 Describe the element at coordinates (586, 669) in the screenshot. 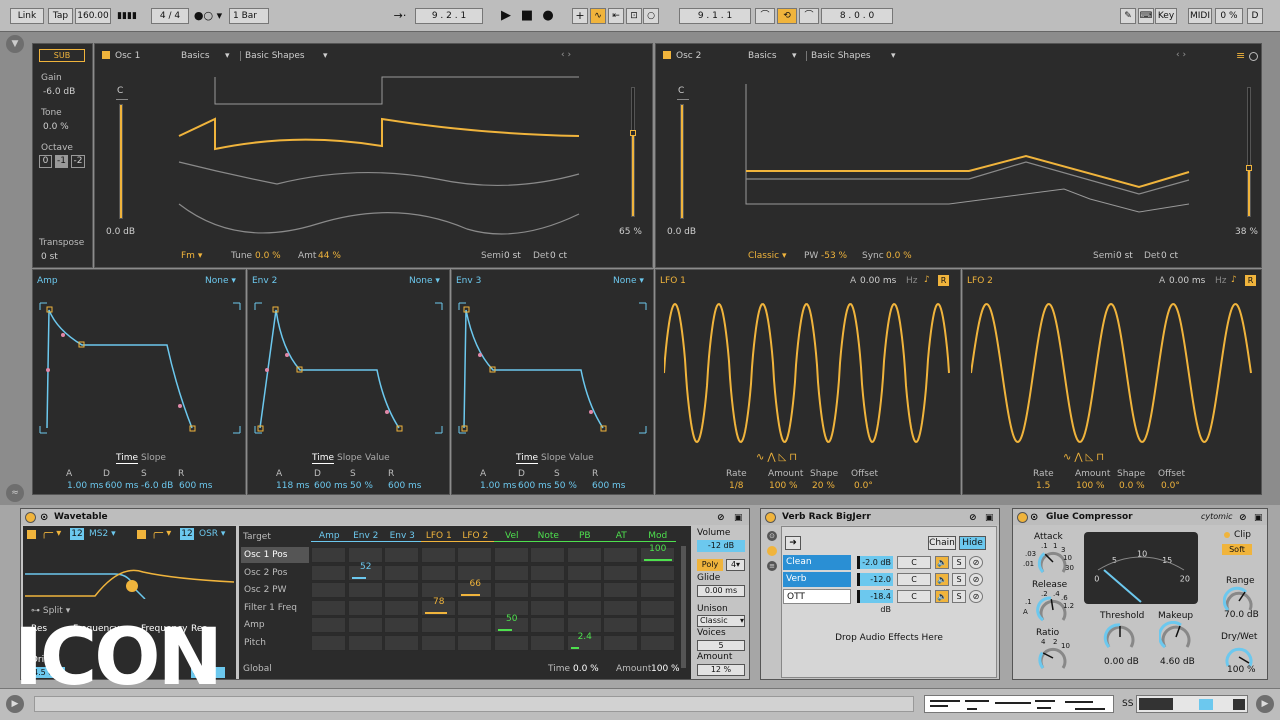

I see `global-time-value: 0.0 %` at that location.